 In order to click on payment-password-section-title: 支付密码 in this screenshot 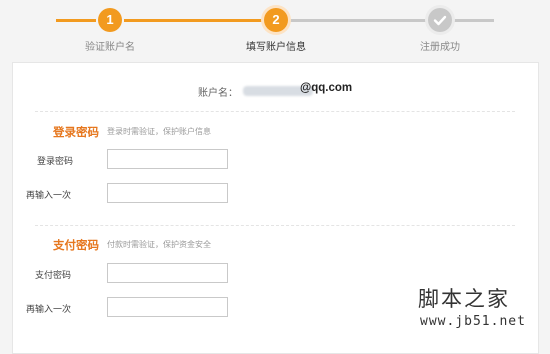, I will do `click(76, 245)`.